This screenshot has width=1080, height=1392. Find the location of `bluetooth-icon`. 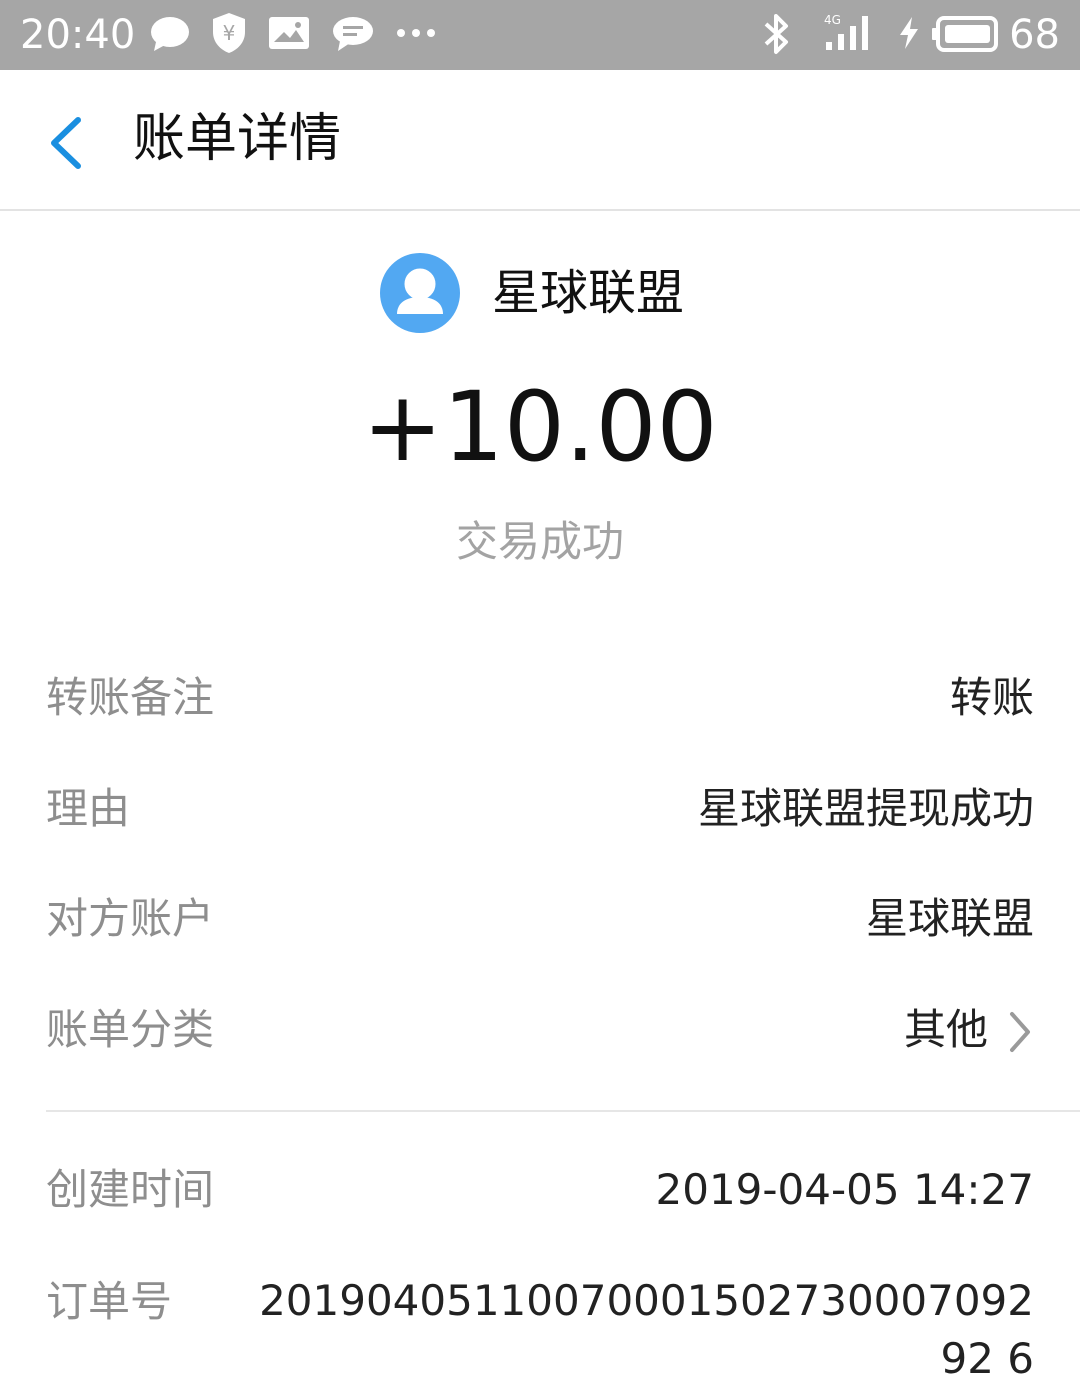

bluetooth-icon is located at coordinates (776, 34).